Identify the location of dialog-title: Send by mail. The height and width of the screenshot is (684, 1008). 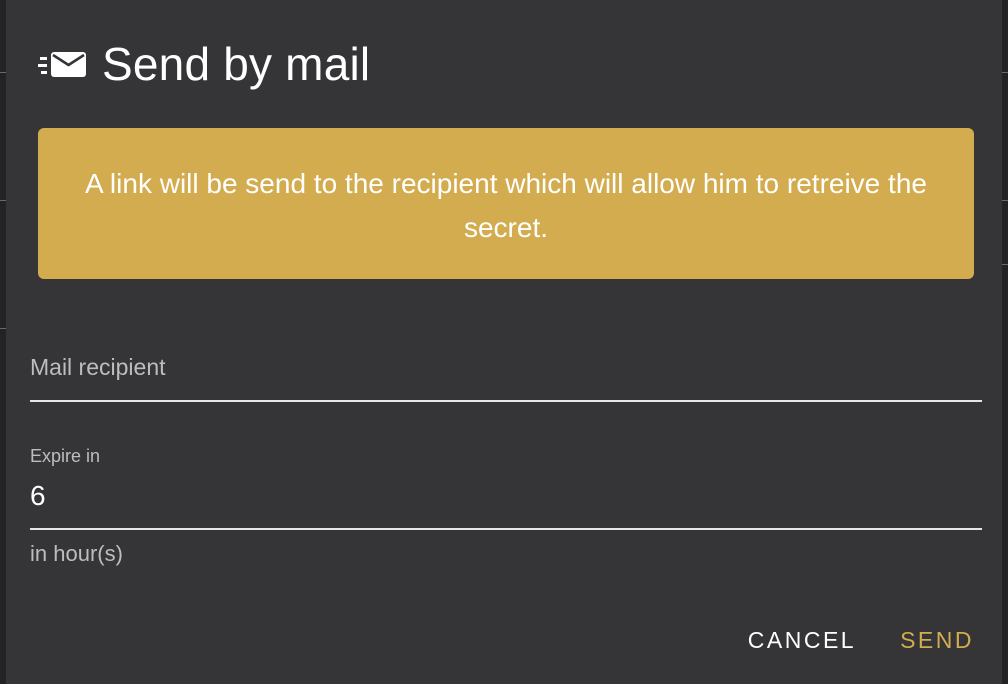
(236, 64).